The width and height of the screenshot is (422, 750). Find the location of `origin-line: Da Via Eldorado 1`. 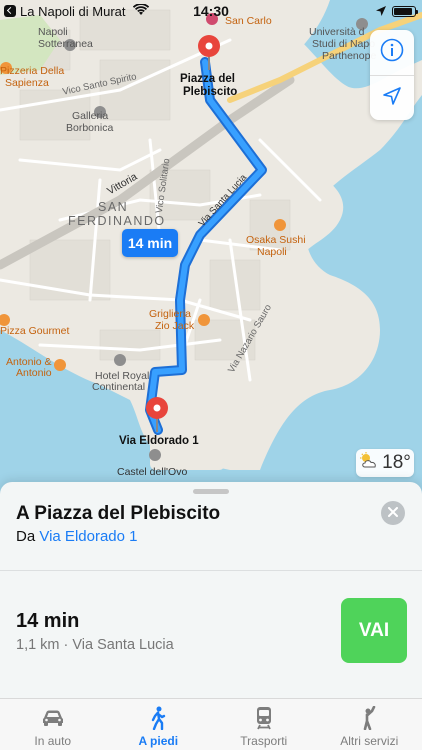

origin-line: Da Via Eldorado 1 is located at coordinates (77, 536).